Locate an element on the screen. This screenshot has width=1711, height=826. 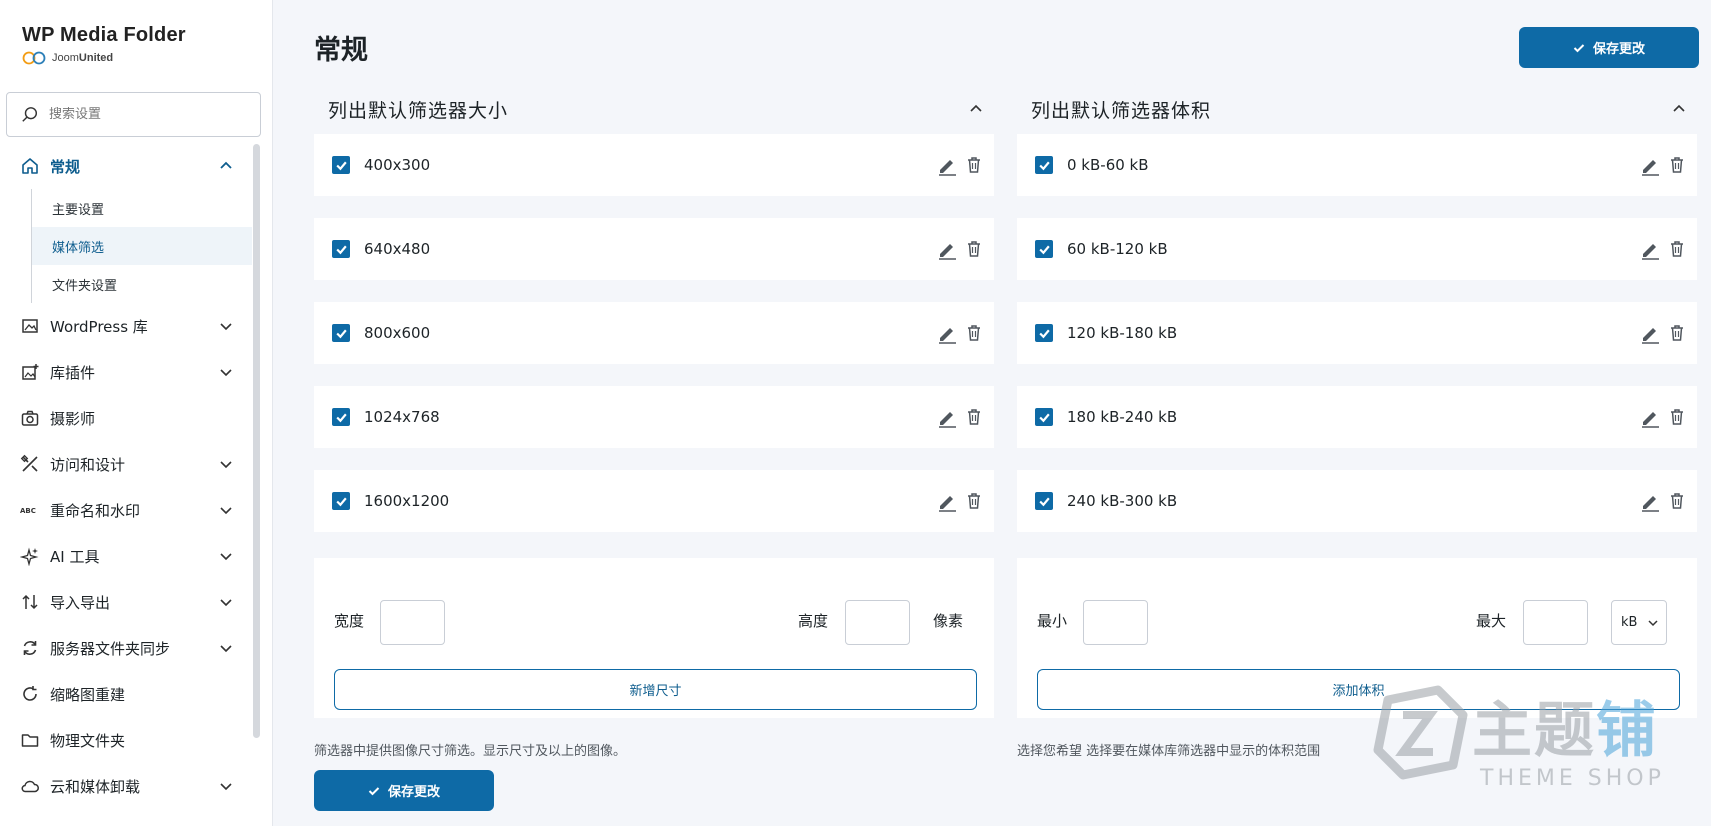
sidebar-subitem-folder-settings: 文件夹设置 is located at coordinates (142, 284).